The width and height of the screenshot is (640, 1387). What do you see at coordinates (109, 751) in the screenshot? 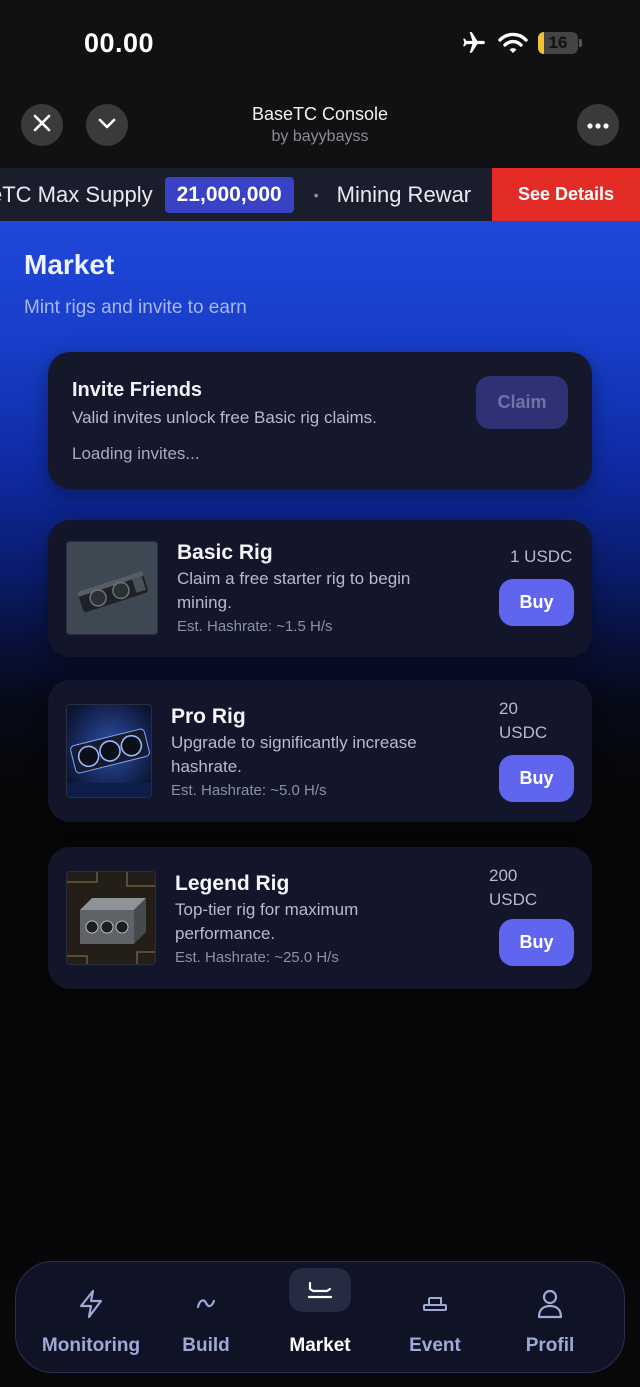
I see `gpu-pro-image` at bounding box center [109, 751].